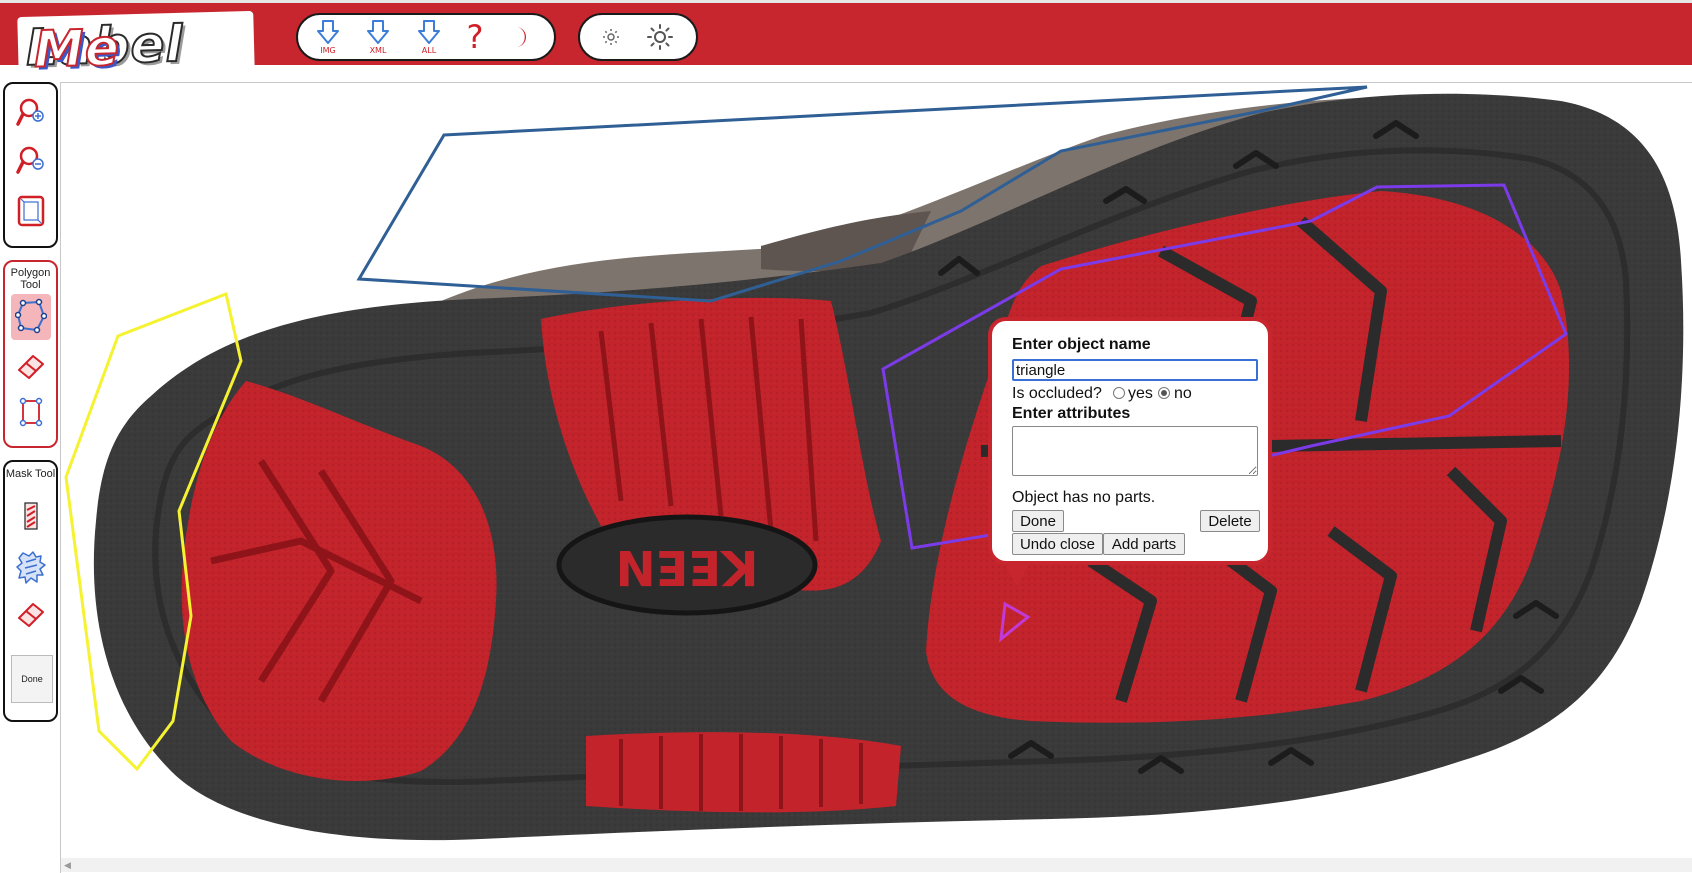 This screenshot has height=873, width=1692. Describe the element at coordinates (1038, 521) in the screenshot. I see `done-button: Done` at that location.